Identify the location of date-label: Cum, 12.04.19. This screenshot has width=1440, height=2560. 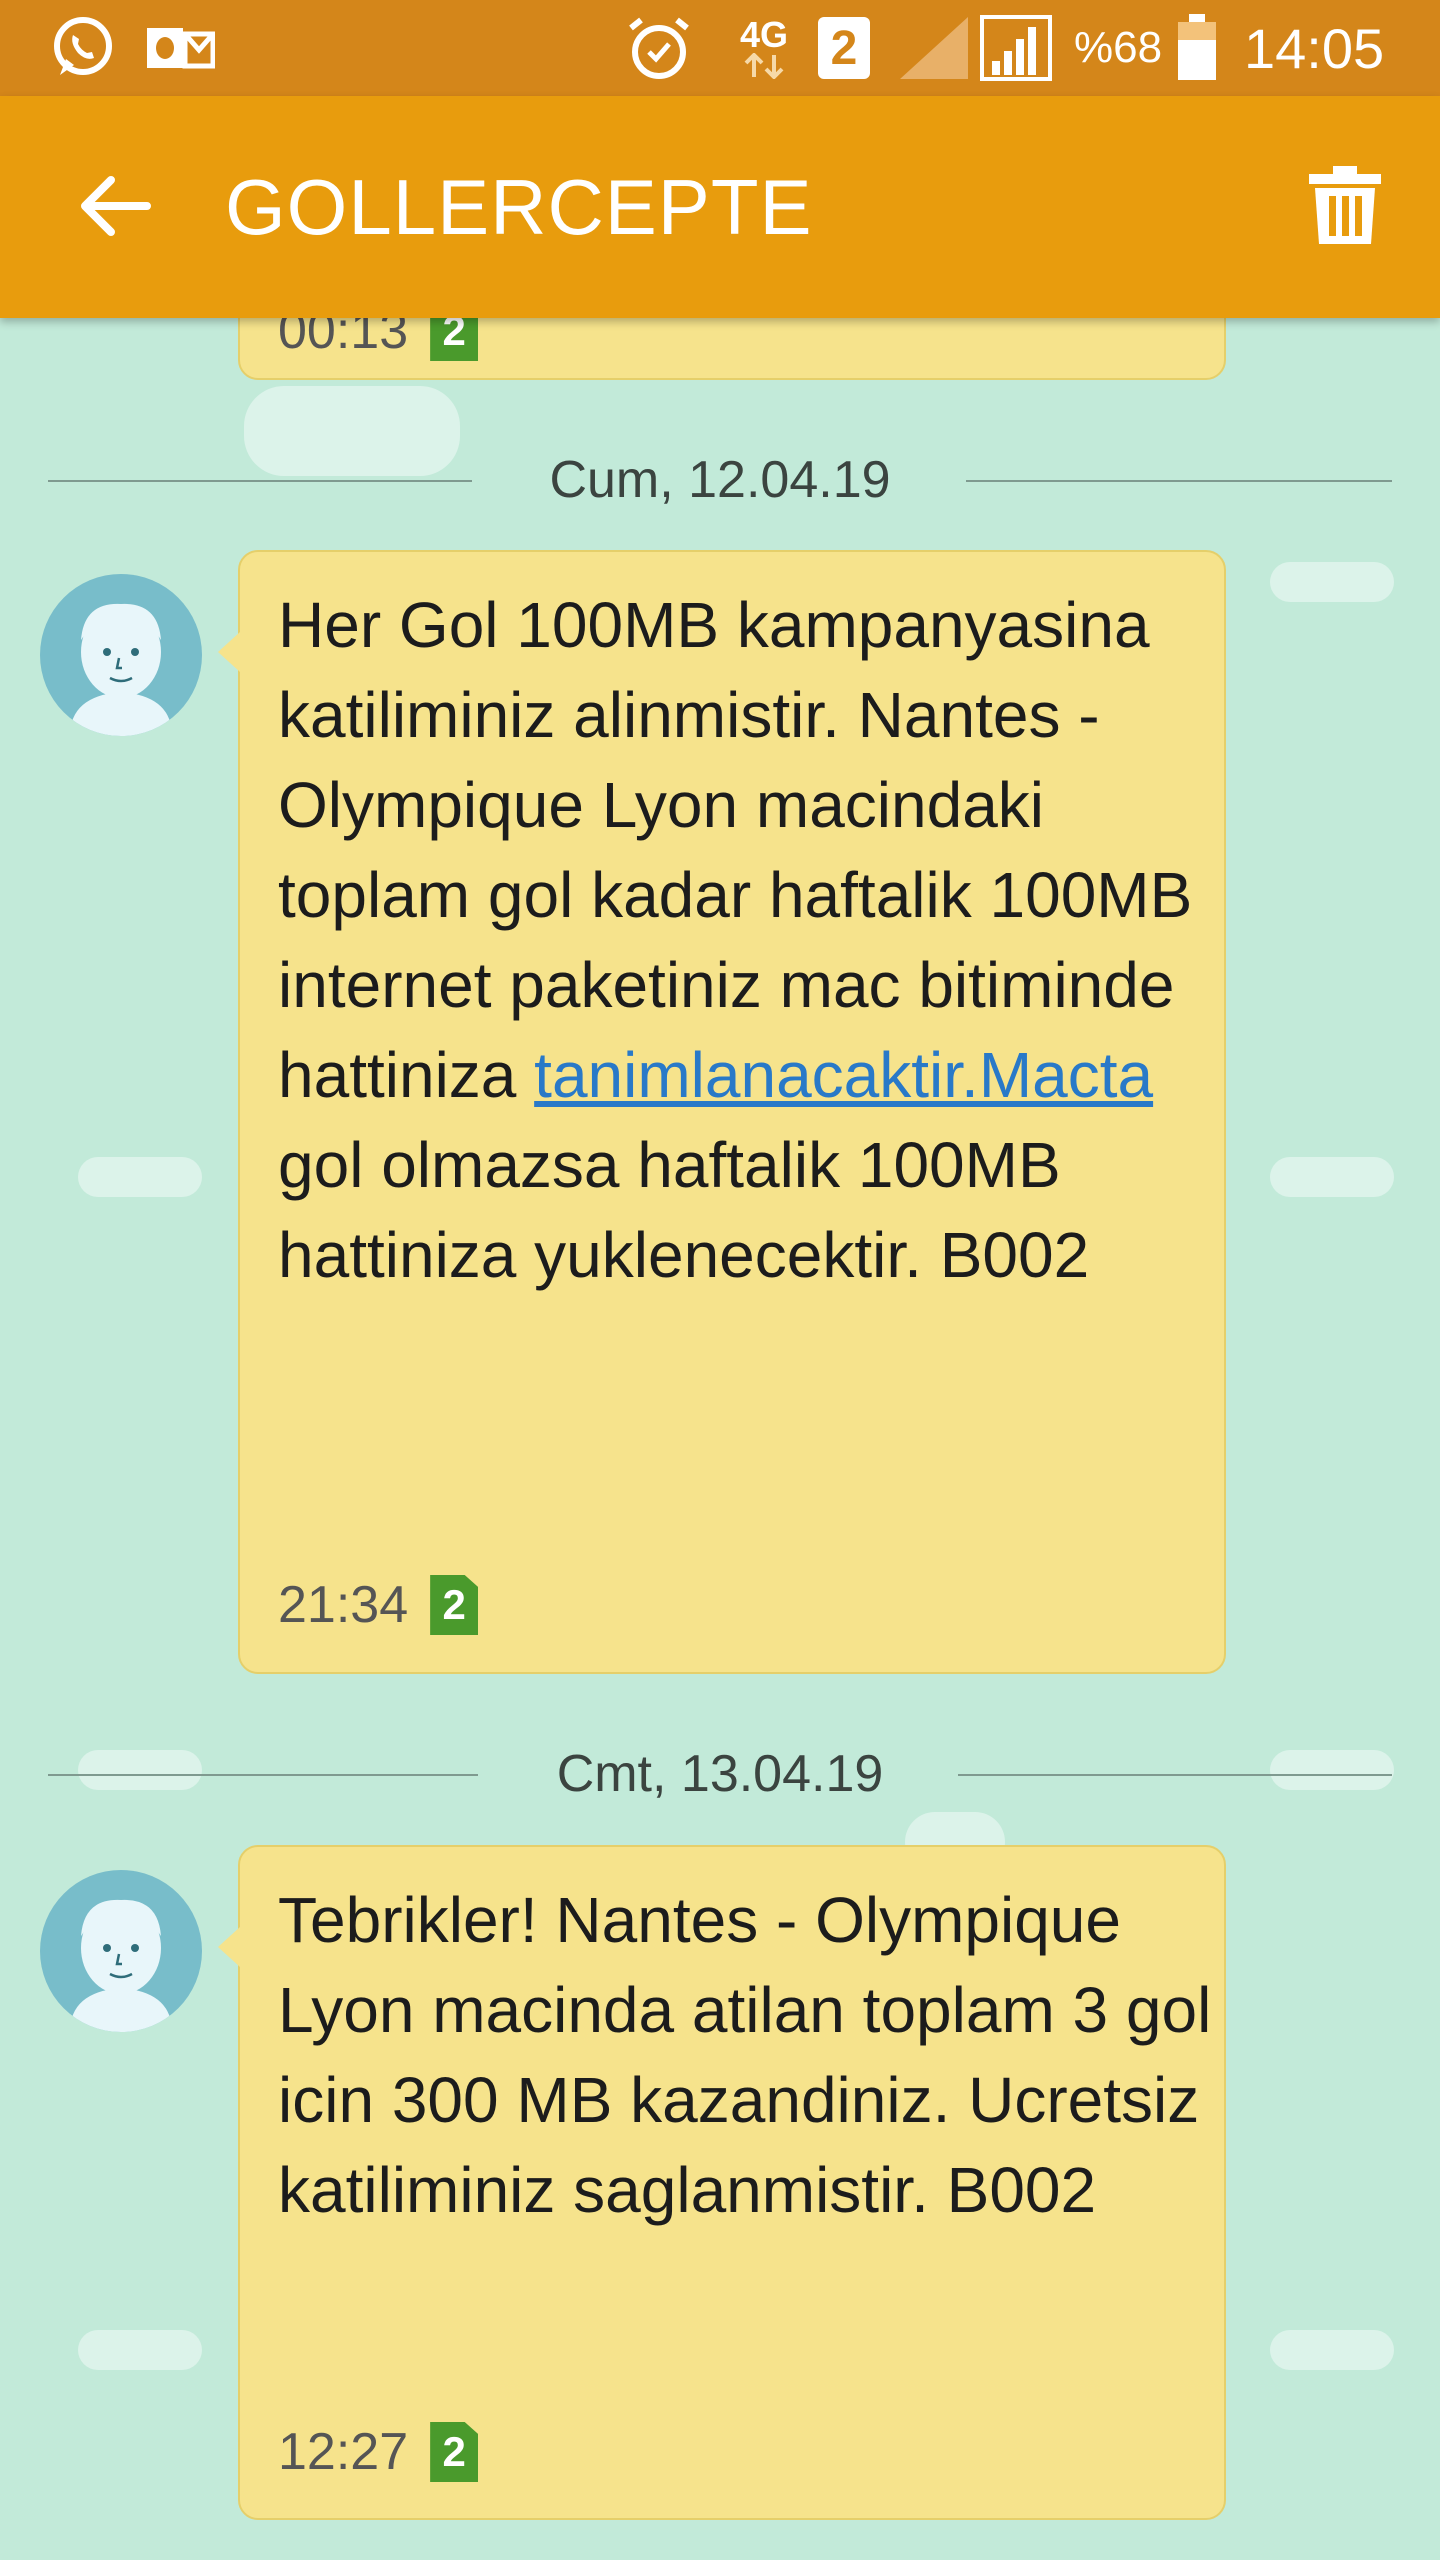
(720, 480).